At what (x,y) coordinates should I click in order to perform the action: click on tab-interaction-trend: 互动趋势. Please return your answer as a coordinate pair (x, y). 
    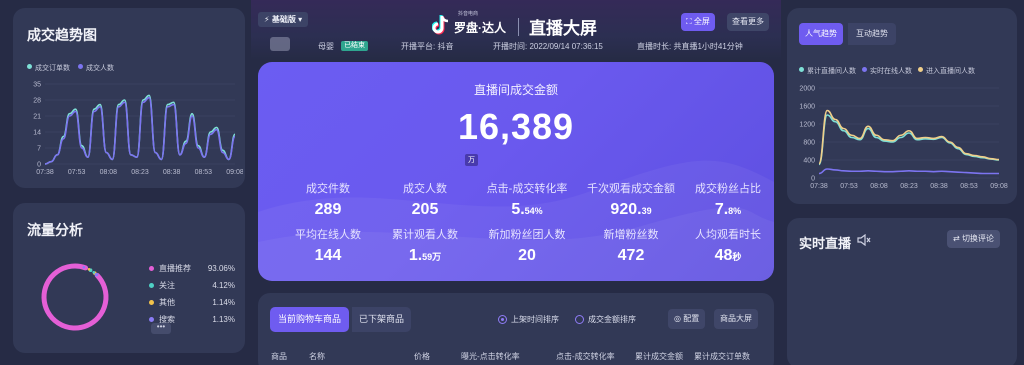
    Looking at the image, I should click on (872, 34).